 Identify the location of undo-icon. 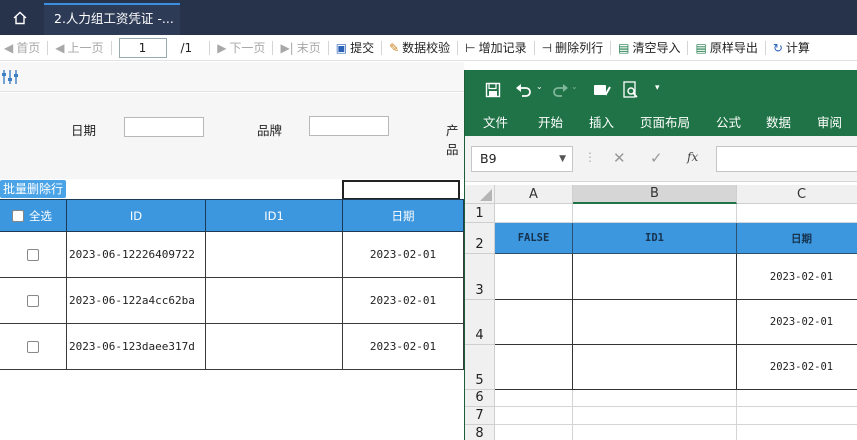
(524, 90).